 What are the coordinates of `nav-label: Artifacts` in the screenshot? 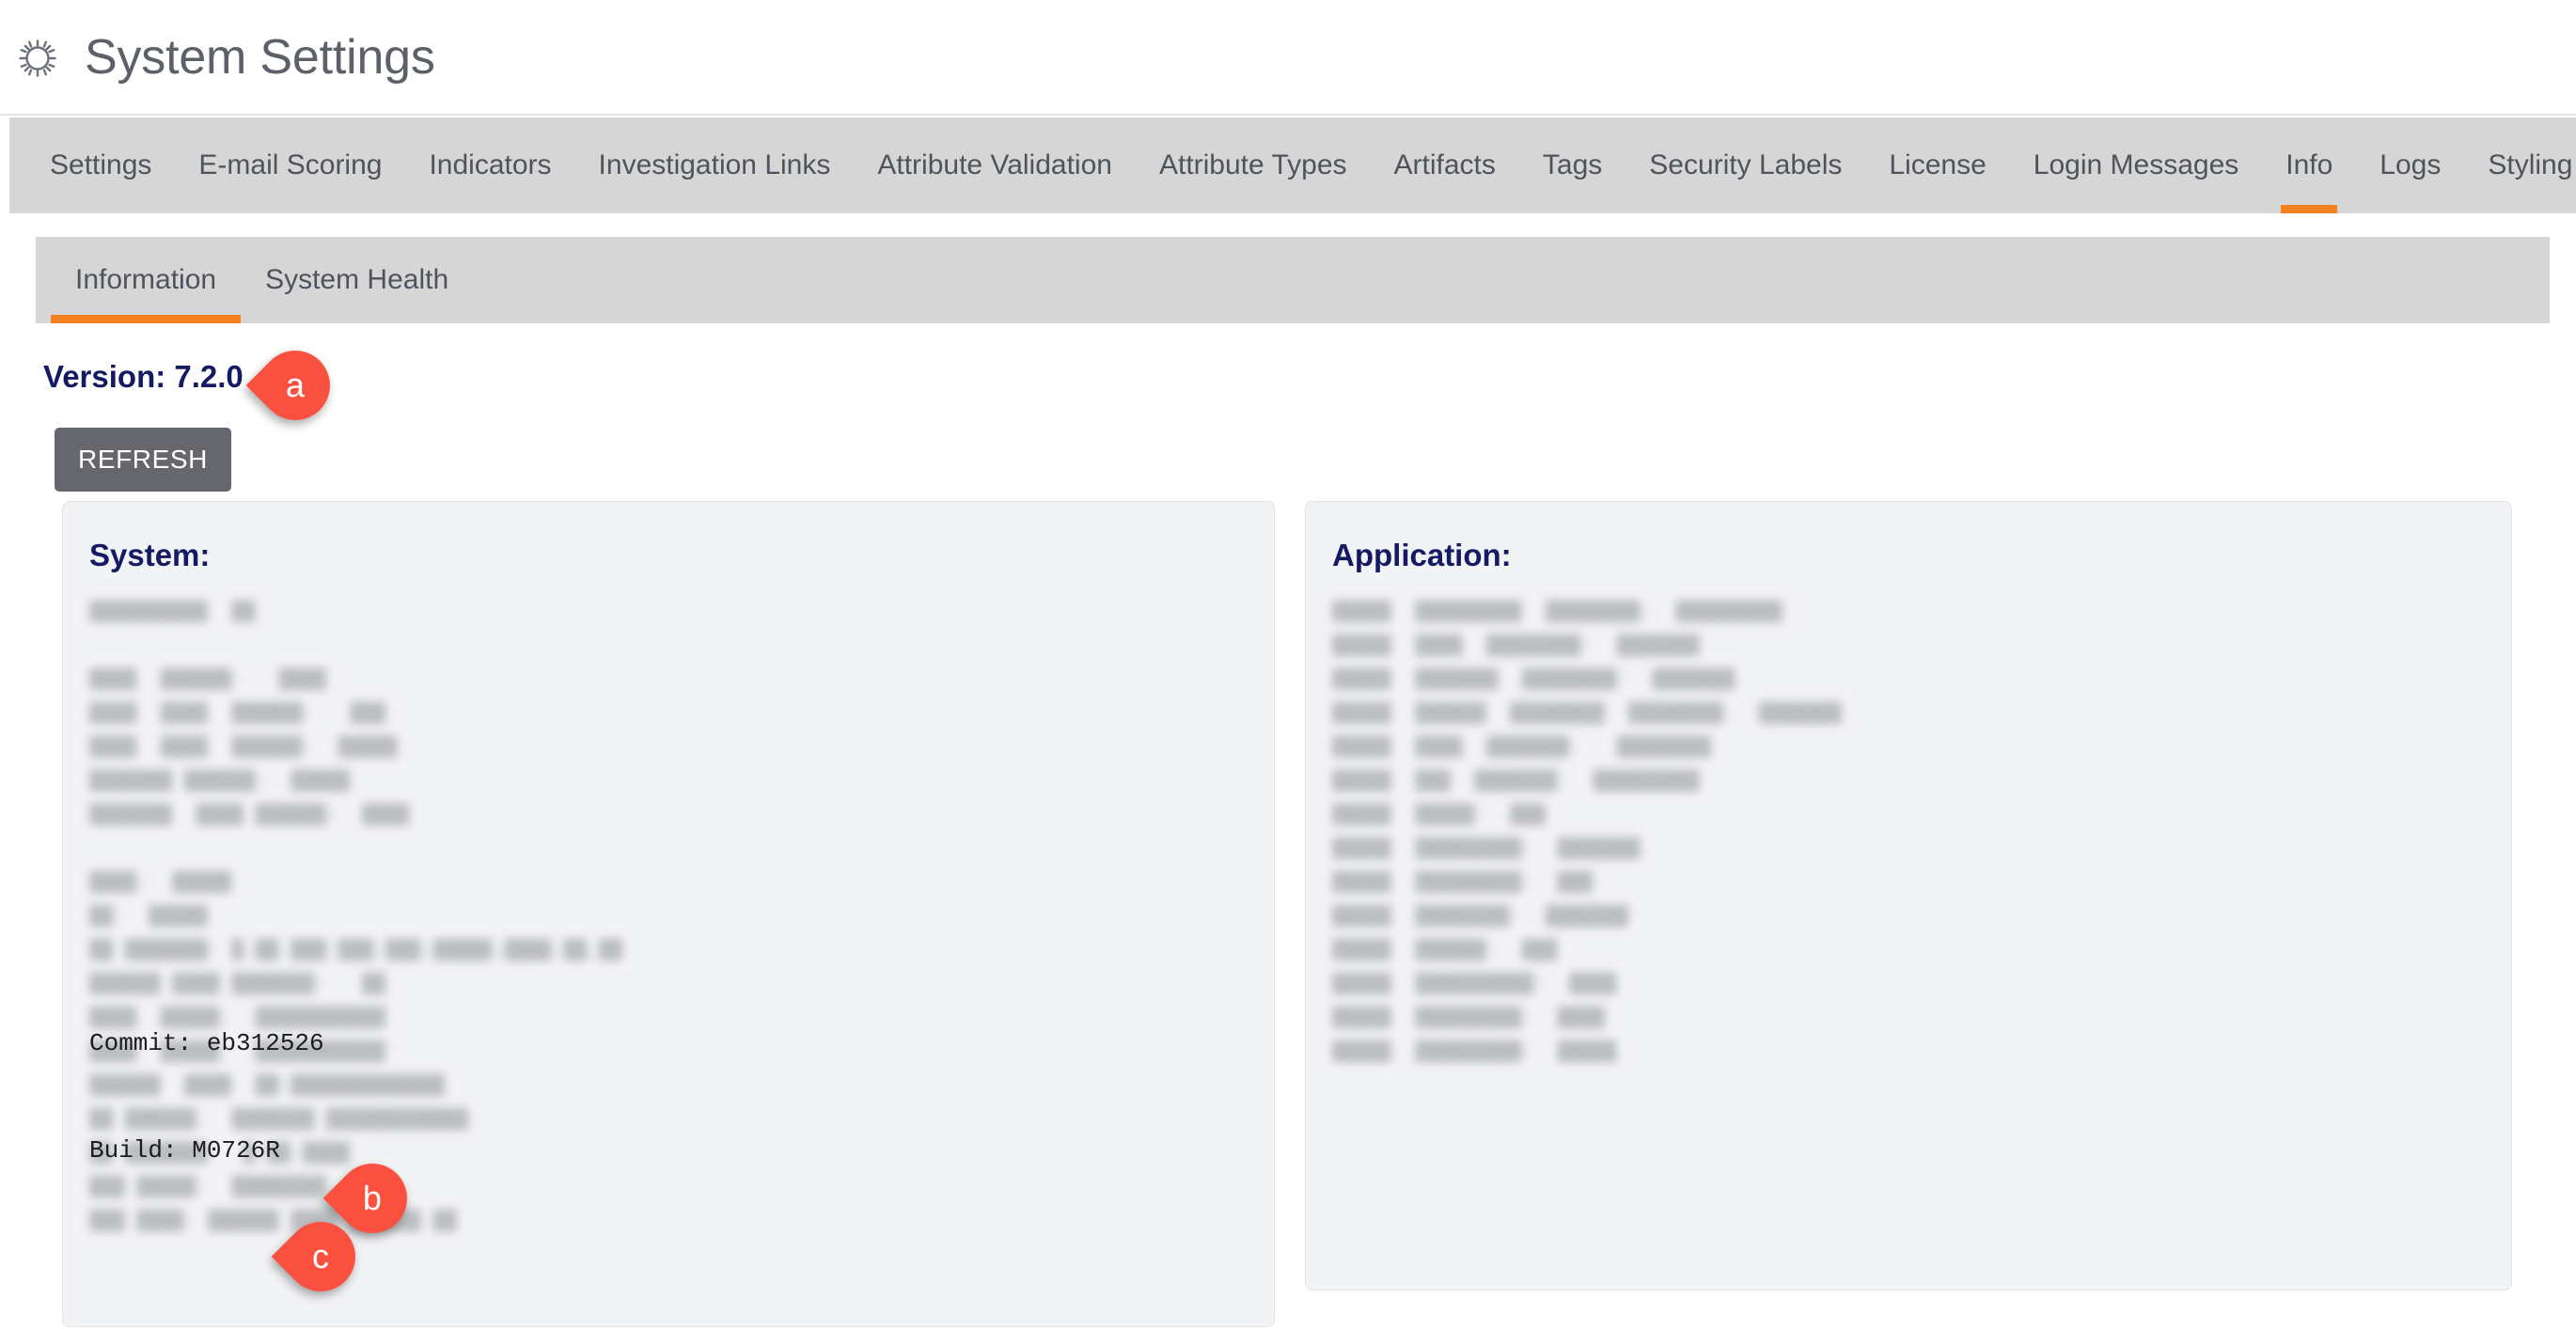 It's located at (1445, 164).